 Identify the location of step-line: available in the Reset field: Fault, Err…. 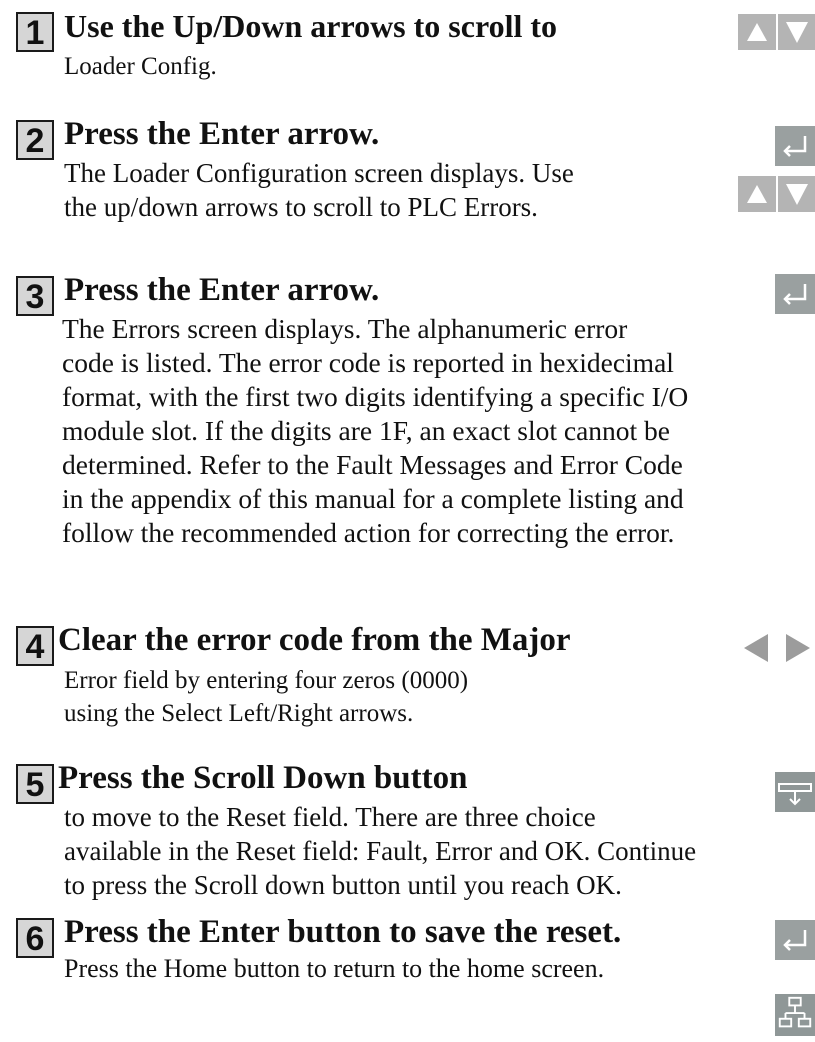
(380, 851).